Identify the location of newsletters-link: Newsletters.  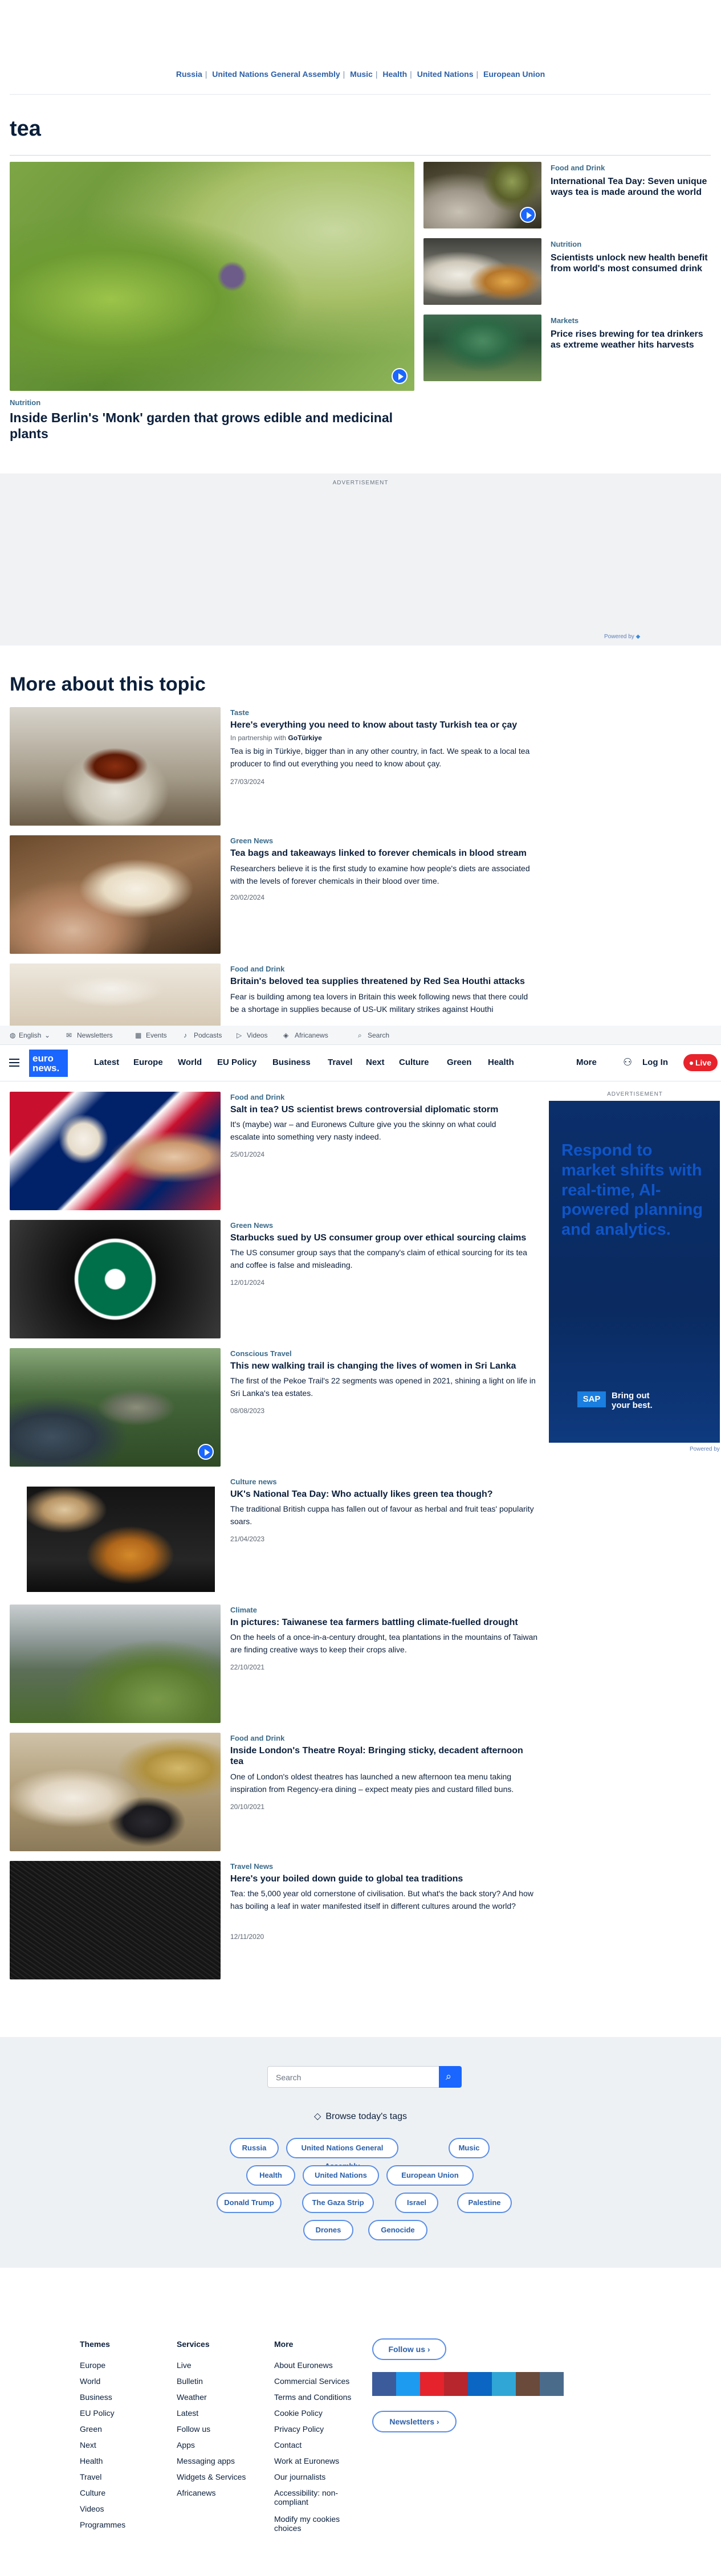
(95, 1035).